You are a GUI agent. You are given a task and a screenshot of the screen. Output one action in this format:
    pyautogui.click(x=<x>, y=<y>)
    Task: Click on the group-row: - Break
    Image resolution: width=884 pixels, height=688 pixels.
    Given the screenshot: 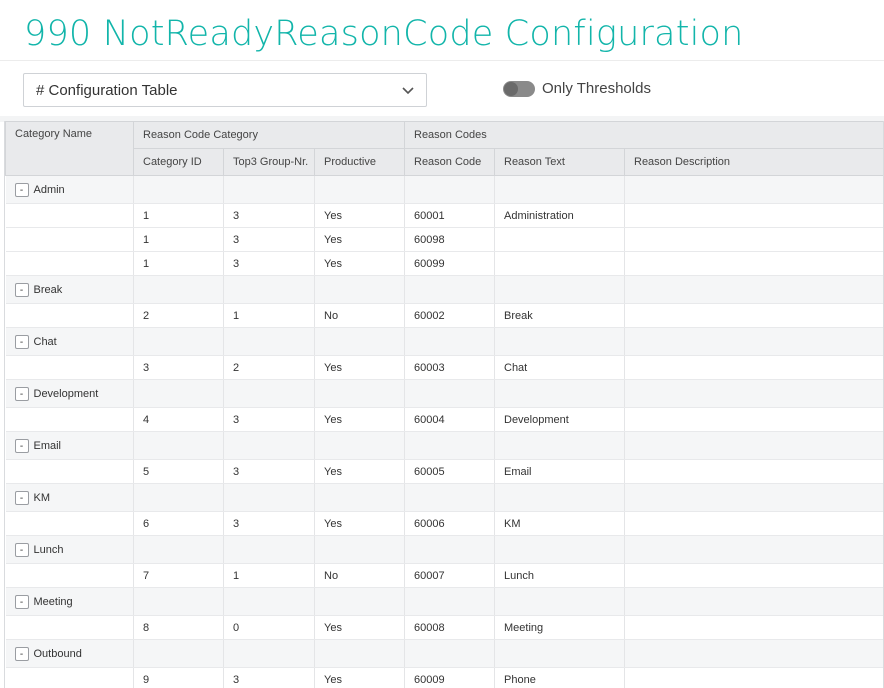 What is the action you would take?
    pyautogui.click(x=444, y=289)
    